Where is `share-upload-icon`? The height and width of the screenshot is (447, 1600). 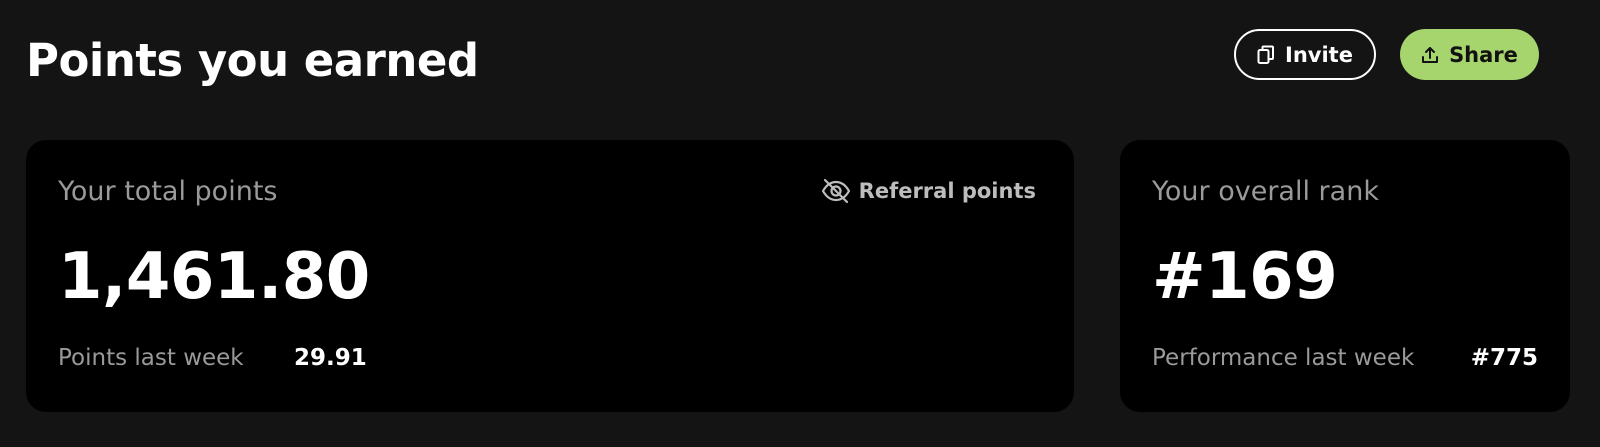
share-upload-icon is located at coordinates (1430, 55).